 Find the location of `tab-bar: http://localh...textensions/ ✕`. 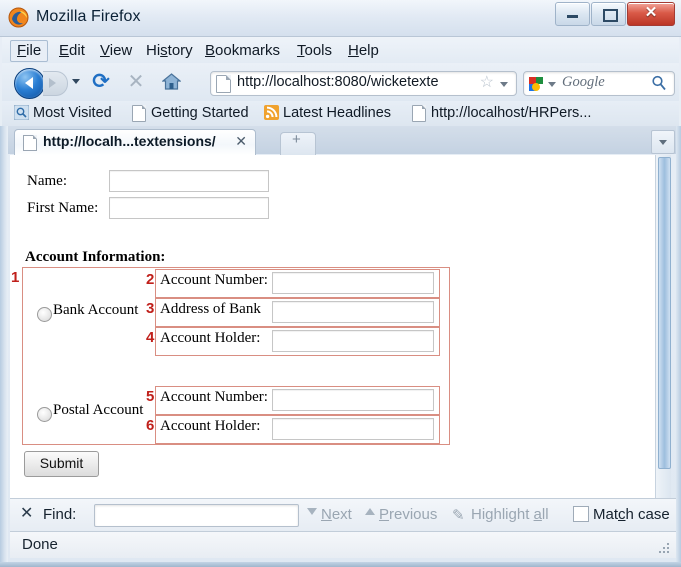

tab-bar: http://localh...textensions/ ✕ is located at coordinates (340, 140).